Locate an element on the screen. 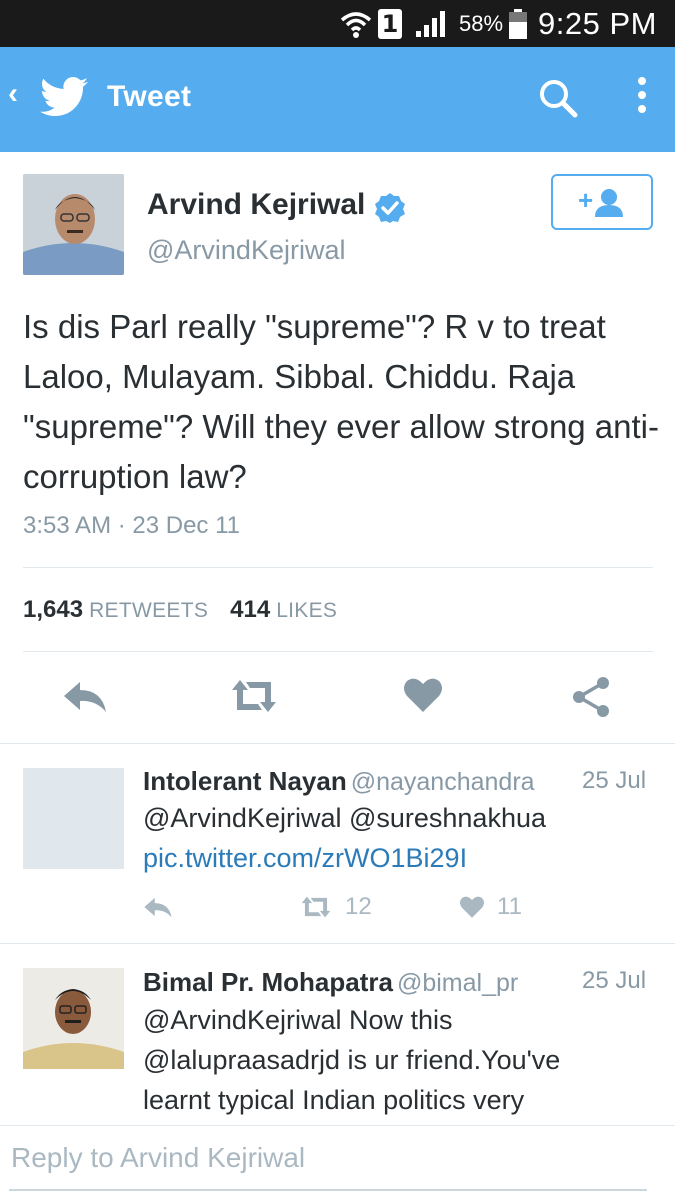  tweet-stats: 1,643 RETWEETS 414 LIKES is located at coordinates (191, 610).